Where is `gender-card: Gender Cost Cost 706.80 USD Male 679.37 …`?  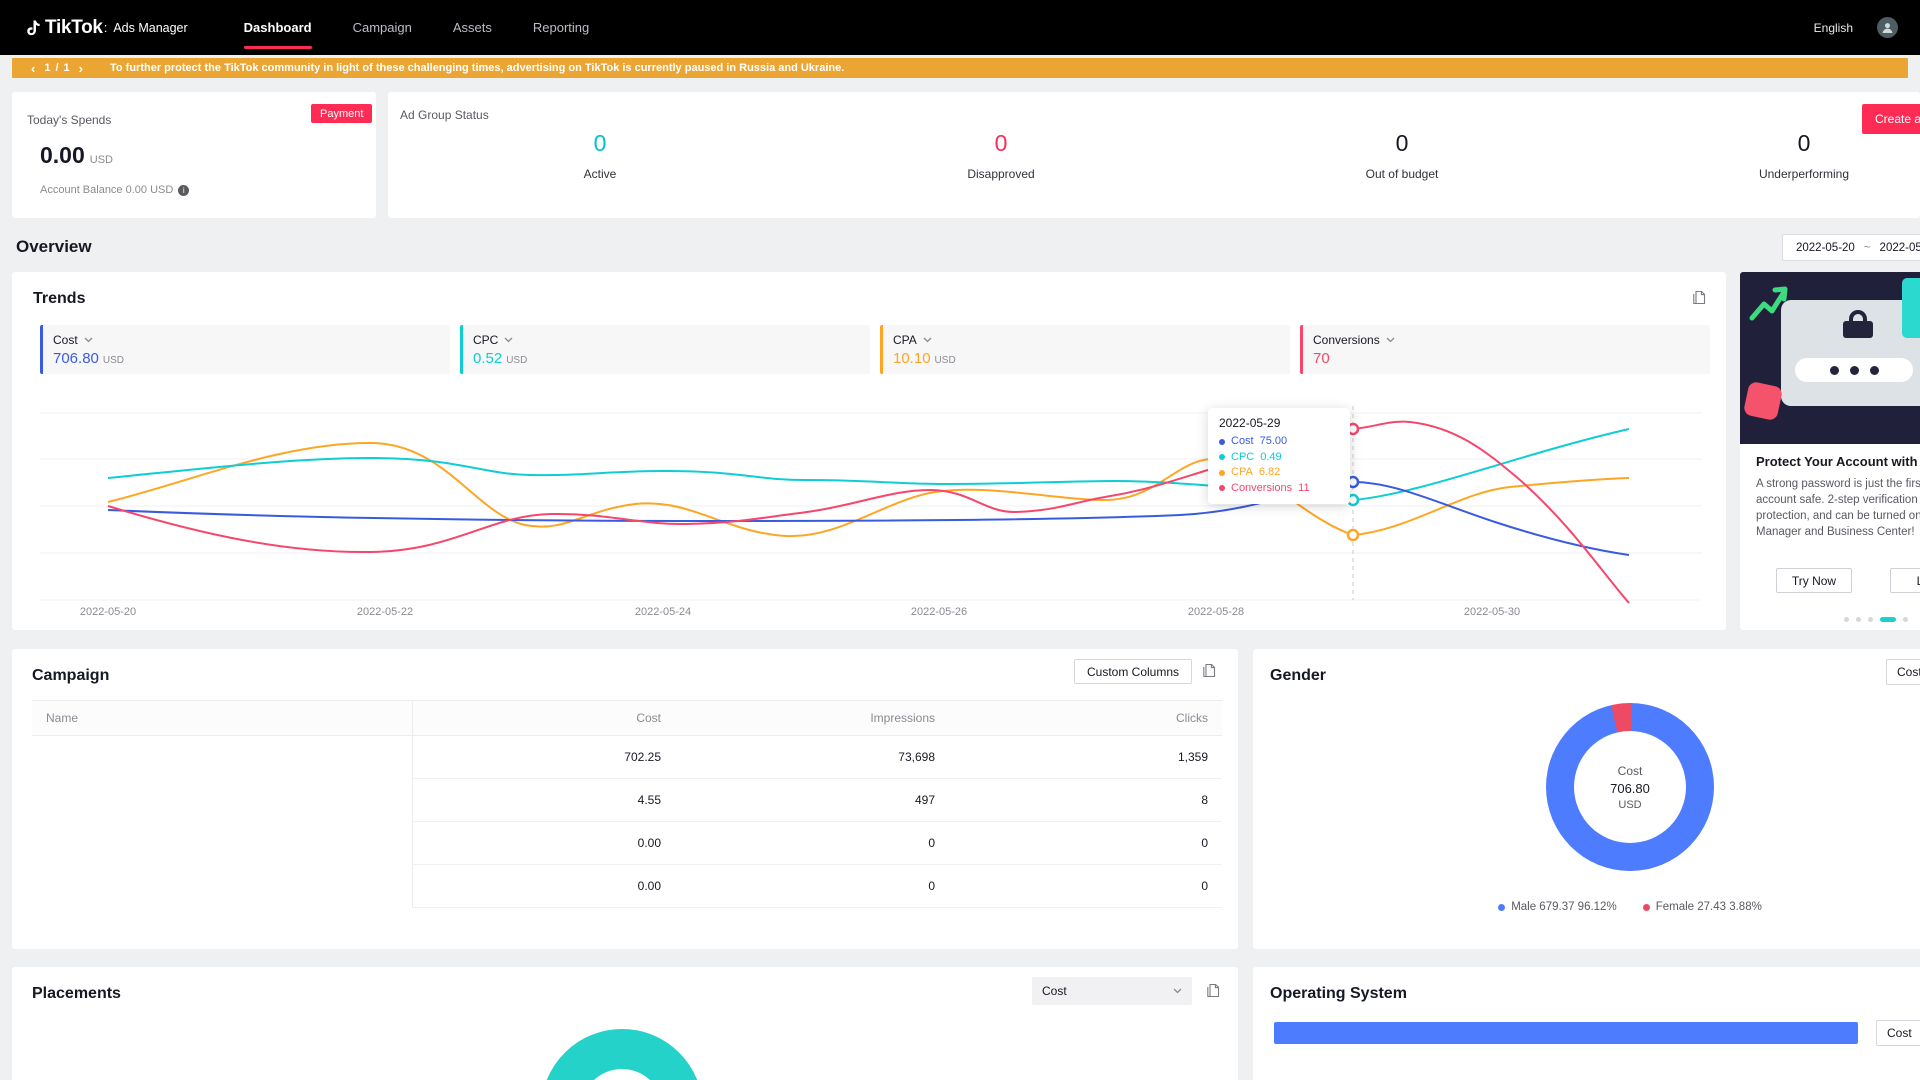
gender-card: Gender Cost Cost 706.80 USD Male 679.37 … is located at coordinates (1586, 799).